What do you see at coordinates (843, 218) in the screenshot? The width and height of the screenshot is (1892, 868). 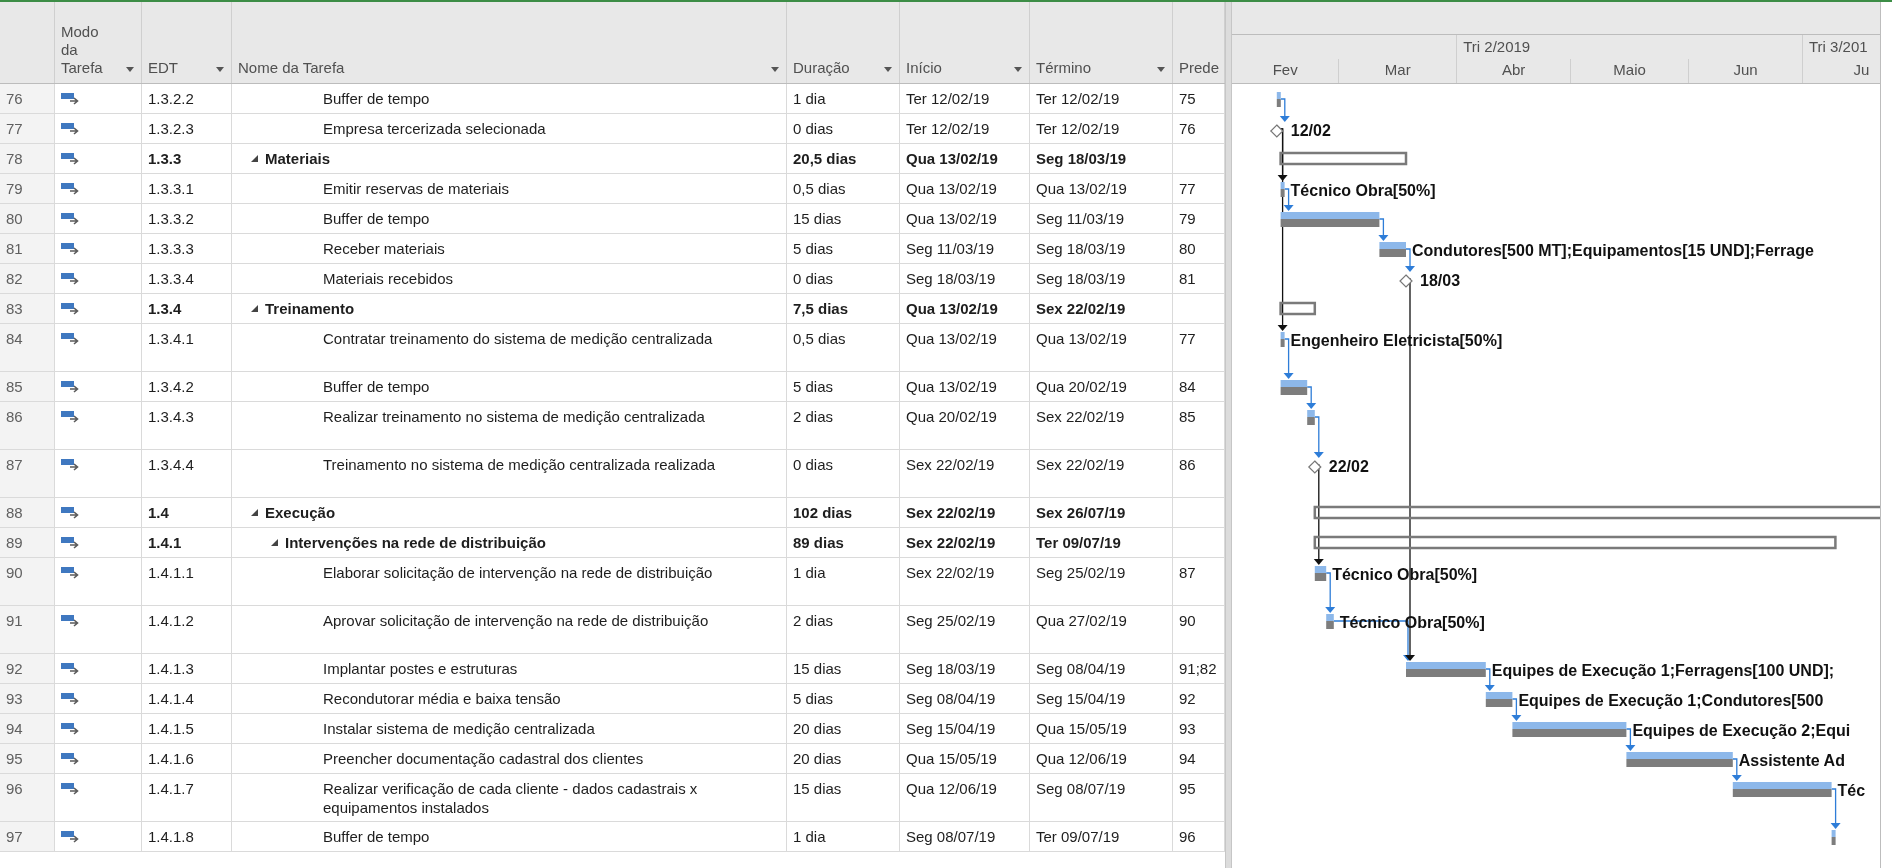 I see `table-cell: 15 dias` at bounding box center [843, 218].